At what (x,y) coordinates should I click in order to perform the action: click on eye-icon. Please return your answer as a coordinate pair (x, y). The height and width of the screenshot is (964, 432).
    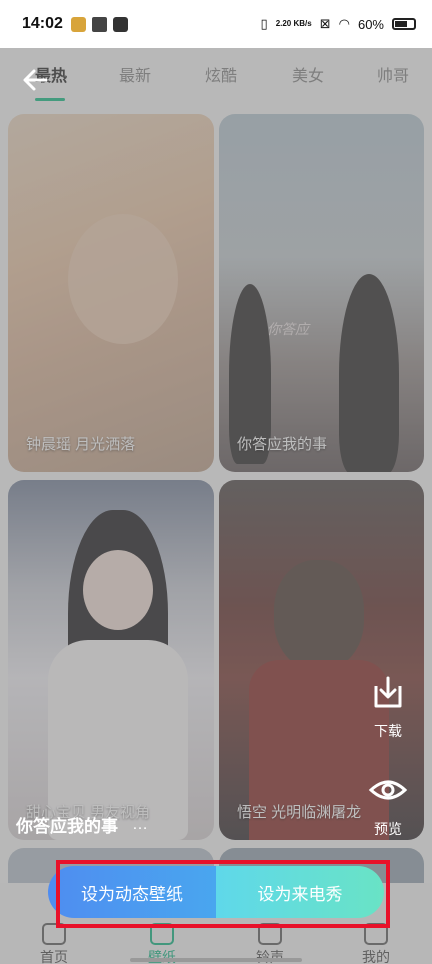
    Looking at the image, I should click on (388, 790).